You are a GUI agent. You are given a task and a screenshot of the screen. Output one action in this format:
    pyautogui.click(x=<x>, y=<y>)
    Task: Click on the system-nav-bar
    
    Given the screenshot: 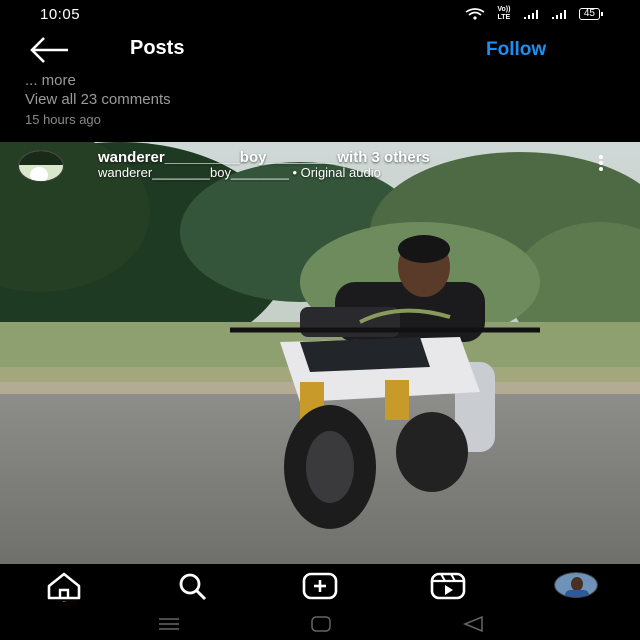 What is the action you would take?
    pyautogui.click(x=320, y=624)
    